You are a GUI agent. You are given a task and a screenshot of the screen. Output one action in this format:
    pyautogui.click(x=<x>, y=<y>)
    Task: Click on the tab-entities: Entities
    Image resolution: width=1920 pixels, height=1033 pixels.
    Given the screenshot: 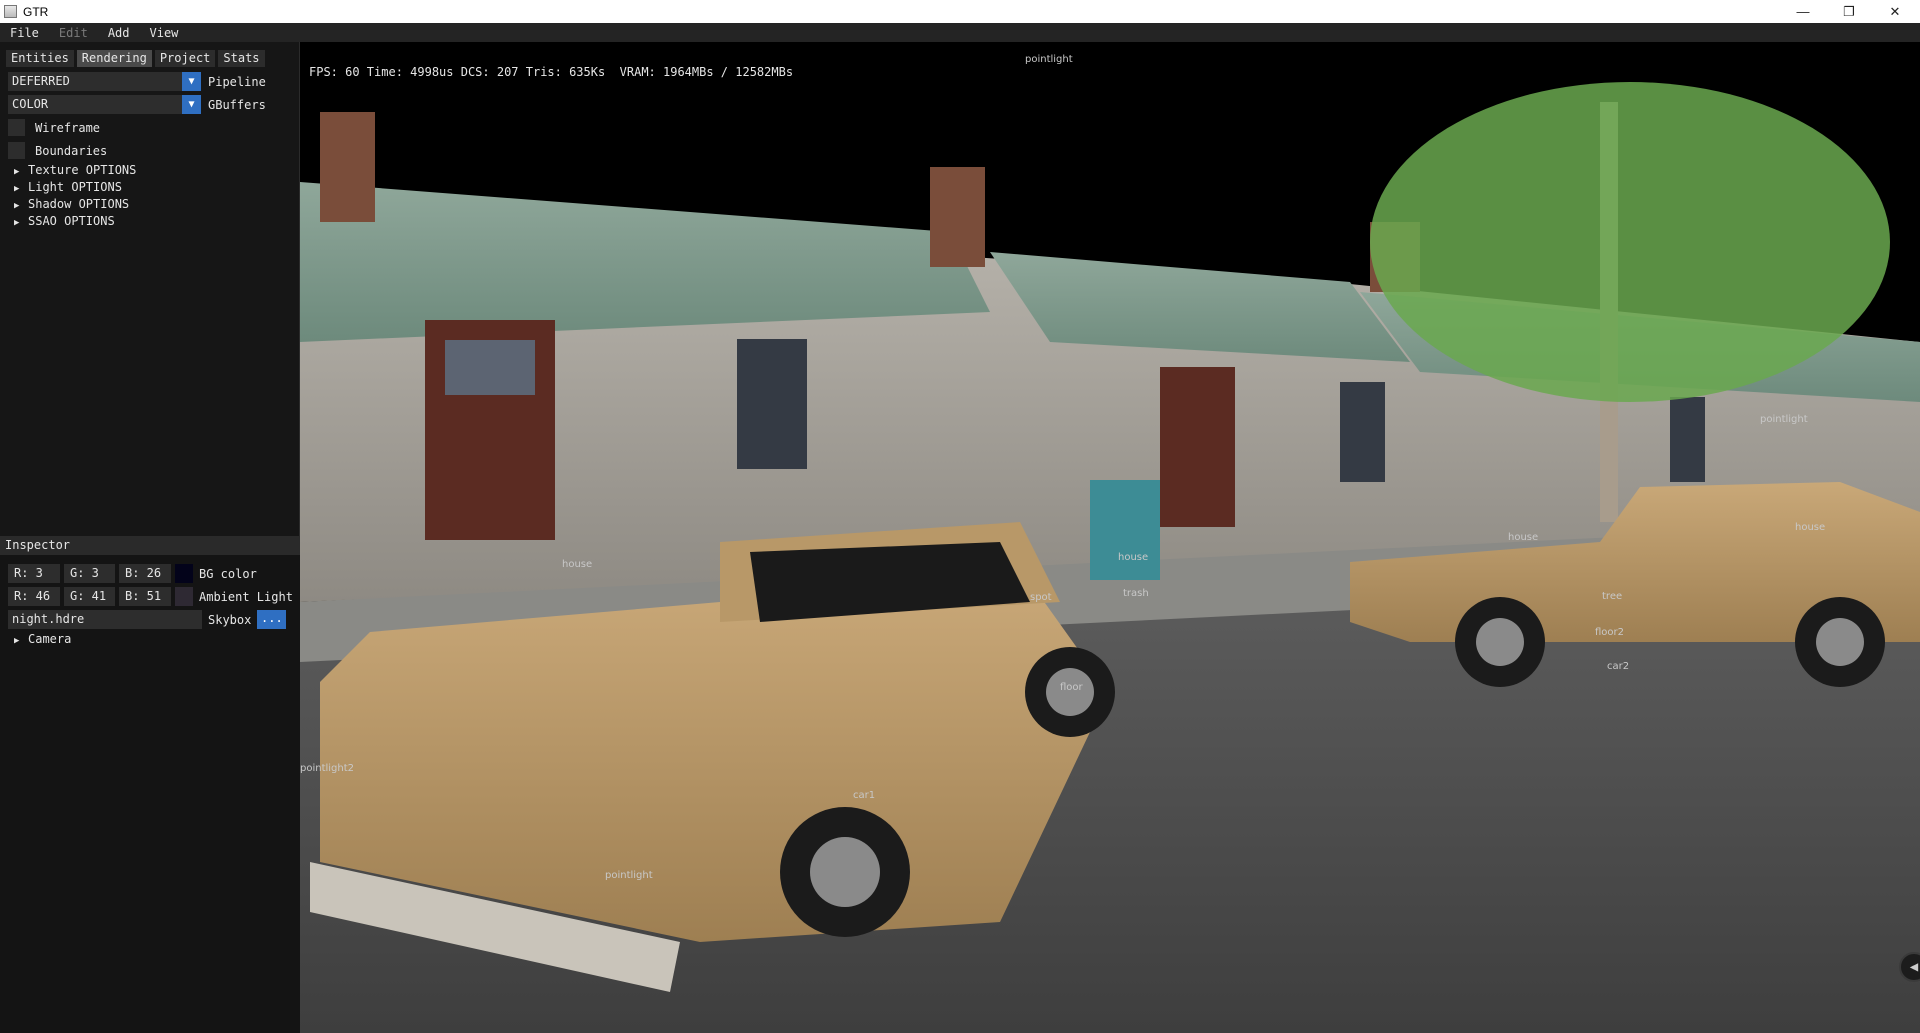 What is the action you would take?
    pyautogui.click(x=40, y=58)
    